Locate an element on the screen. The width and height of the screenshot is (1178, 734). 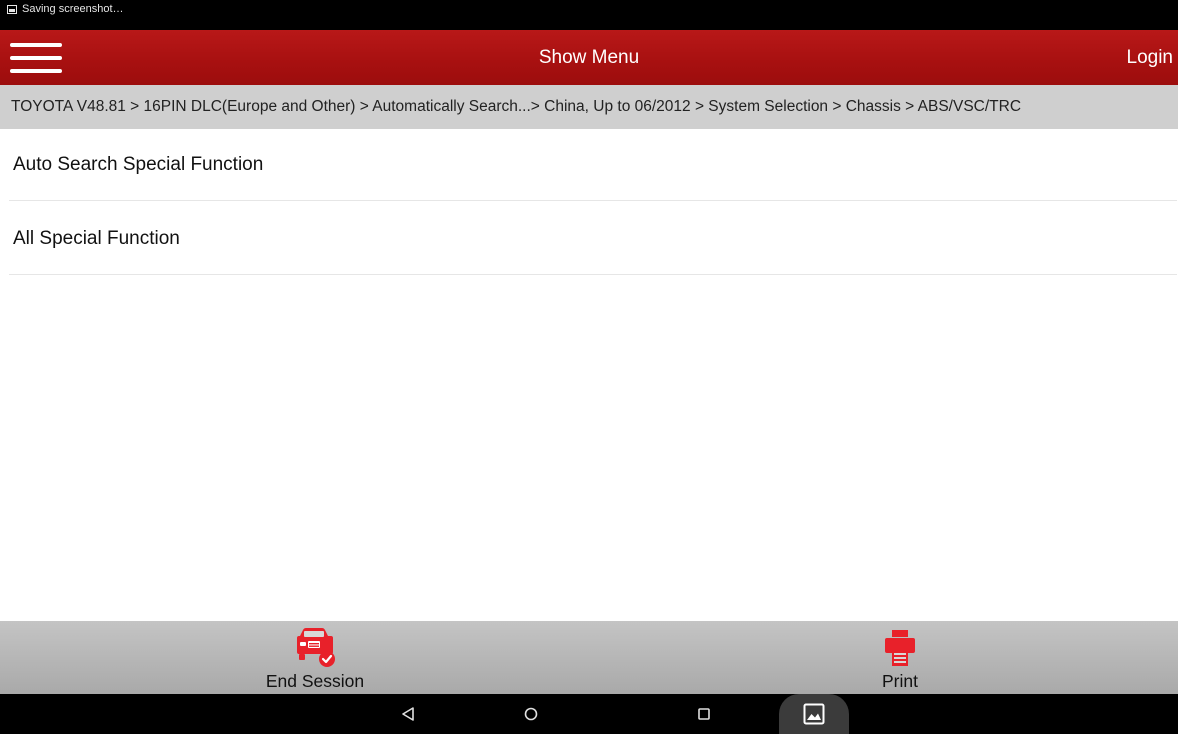
recents-button is located at coordinates (704, 714).